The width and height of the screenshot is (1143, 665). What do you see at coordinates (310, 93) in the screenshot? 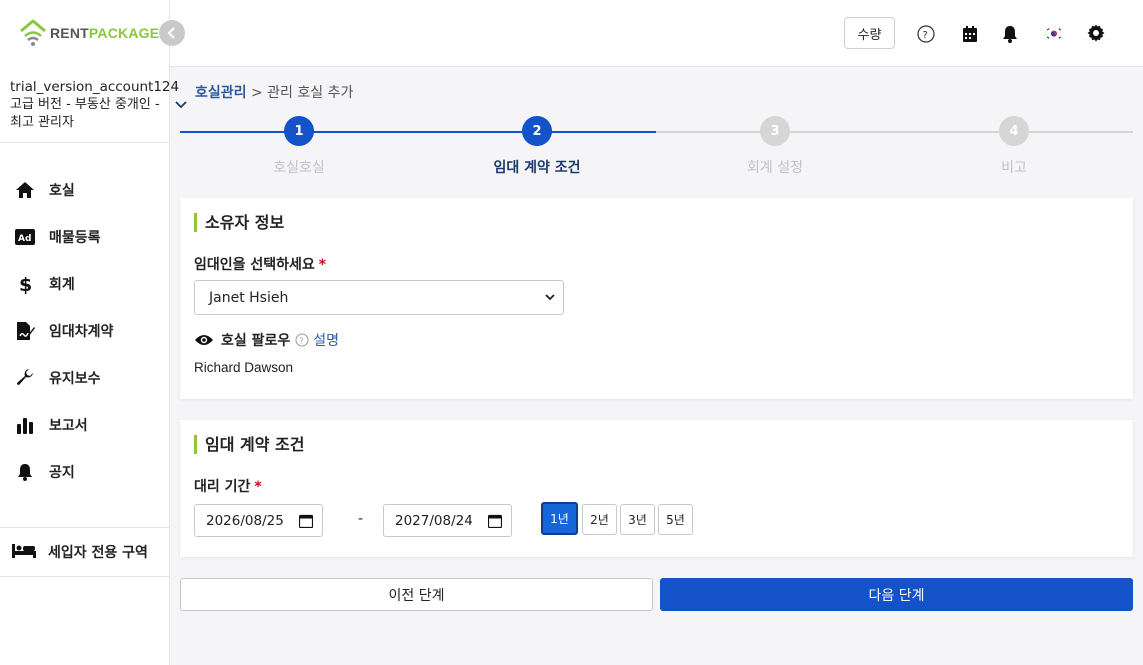
I see `breadcrumb-current: 관리 호실 추가` at bounding box center [310, 93].